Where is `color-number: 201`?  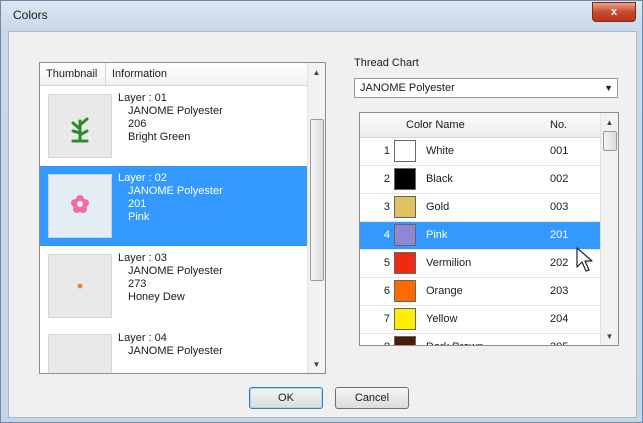 color-number: 201 is located at coordinates (559, 235).